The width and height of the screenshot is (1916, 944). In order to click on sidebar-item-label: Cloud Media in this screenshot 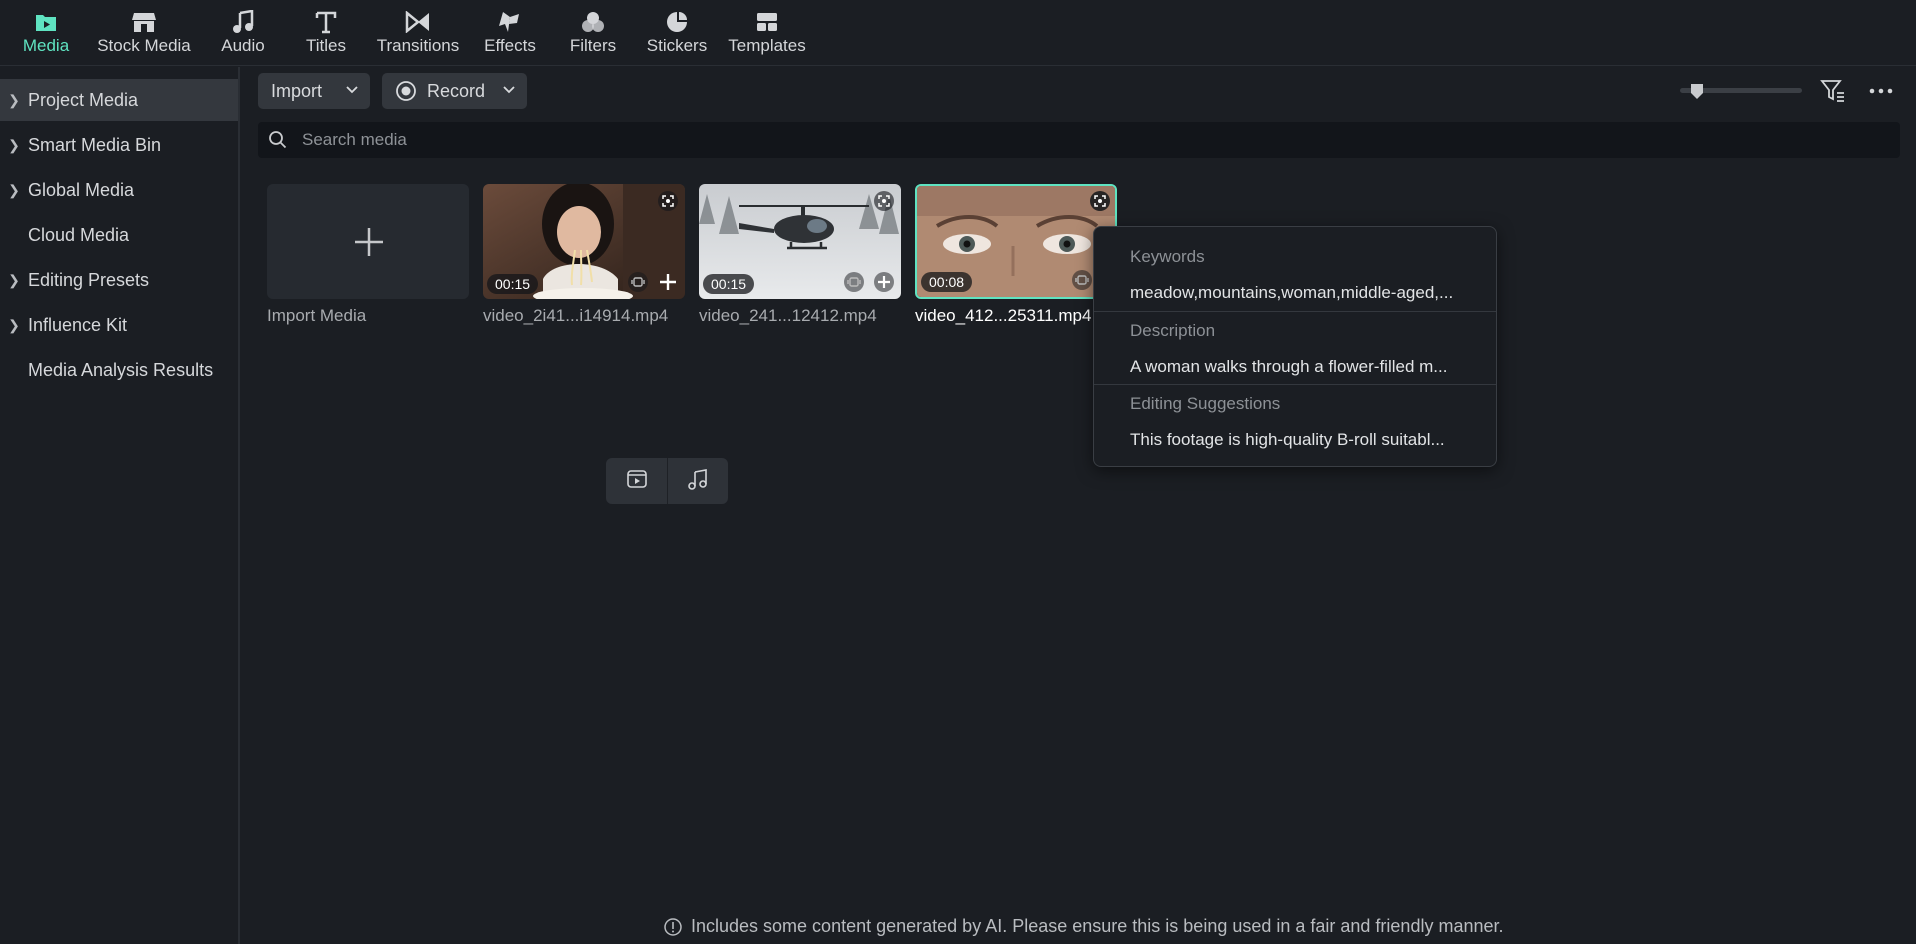, I will do `click(79, 234)`.